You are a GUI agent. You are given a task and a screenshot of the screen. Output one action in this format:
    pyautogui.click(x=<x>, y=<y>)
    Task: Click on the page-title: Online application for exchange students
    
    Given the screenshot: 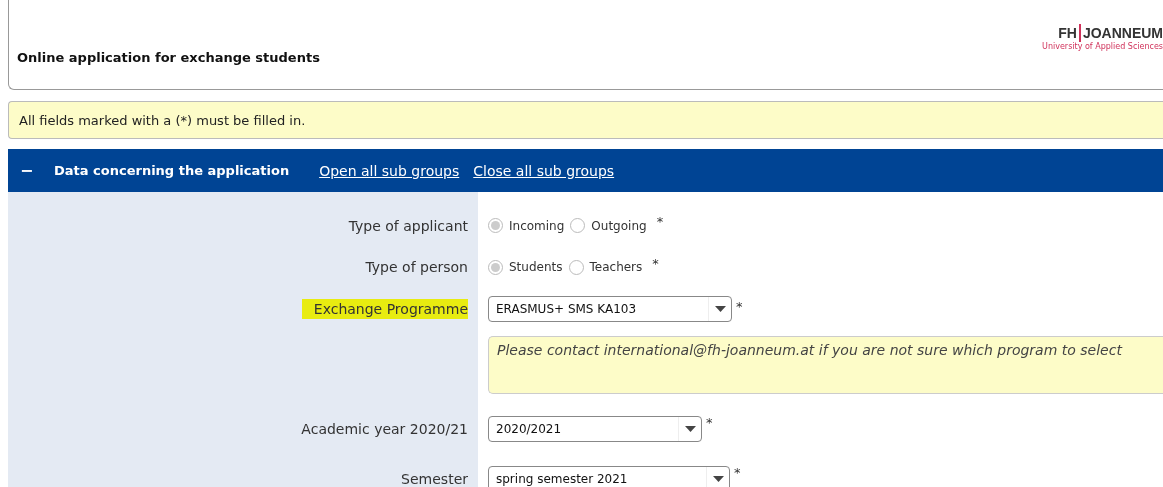 What is the action you would take?
    pyautogui.click(x=168, y=57)
    